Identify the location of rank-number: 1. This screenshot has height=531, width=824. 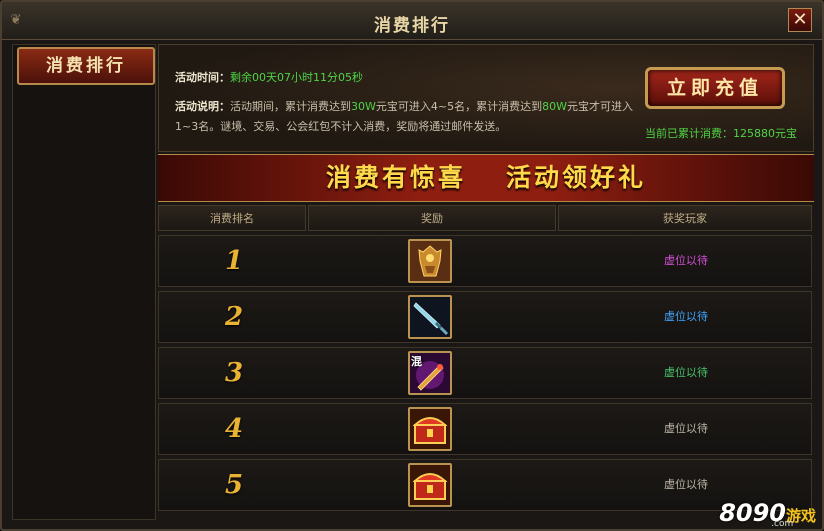
(234, 261).